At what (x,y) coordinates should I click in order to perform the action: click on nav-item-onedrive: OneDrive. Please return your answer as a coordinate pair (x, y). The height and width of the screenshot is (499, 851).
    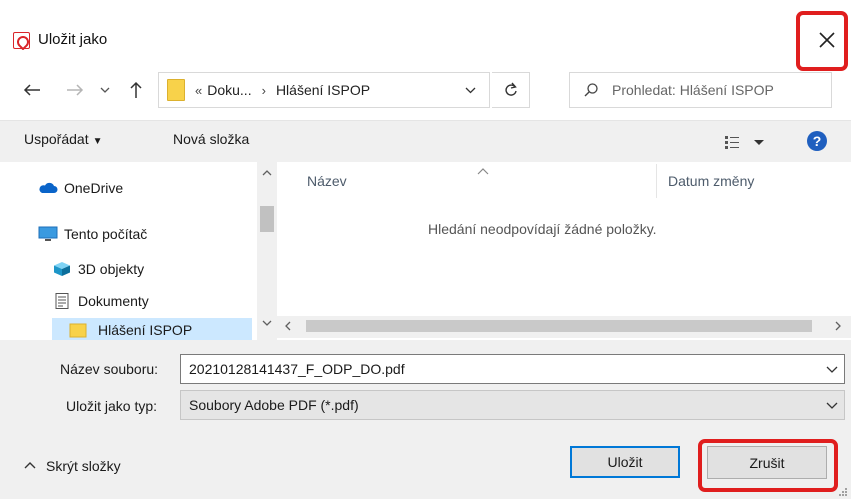
    Looking at the image, I should click on (80, 188).